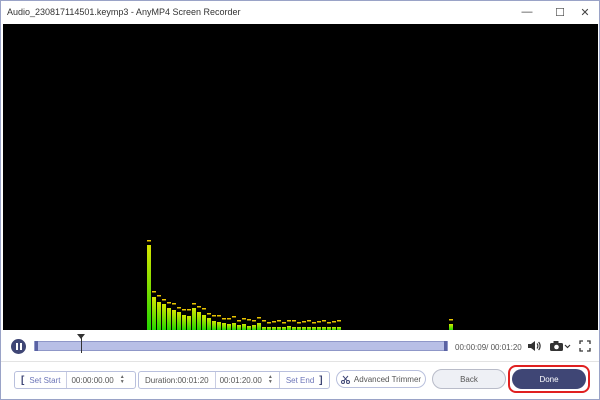 This screenshot has width=600, height=400. What do you see at coordinates (560, 346) in the screenshot?
I see `snapshot-camera-icon` at bounding box center [560, 346].